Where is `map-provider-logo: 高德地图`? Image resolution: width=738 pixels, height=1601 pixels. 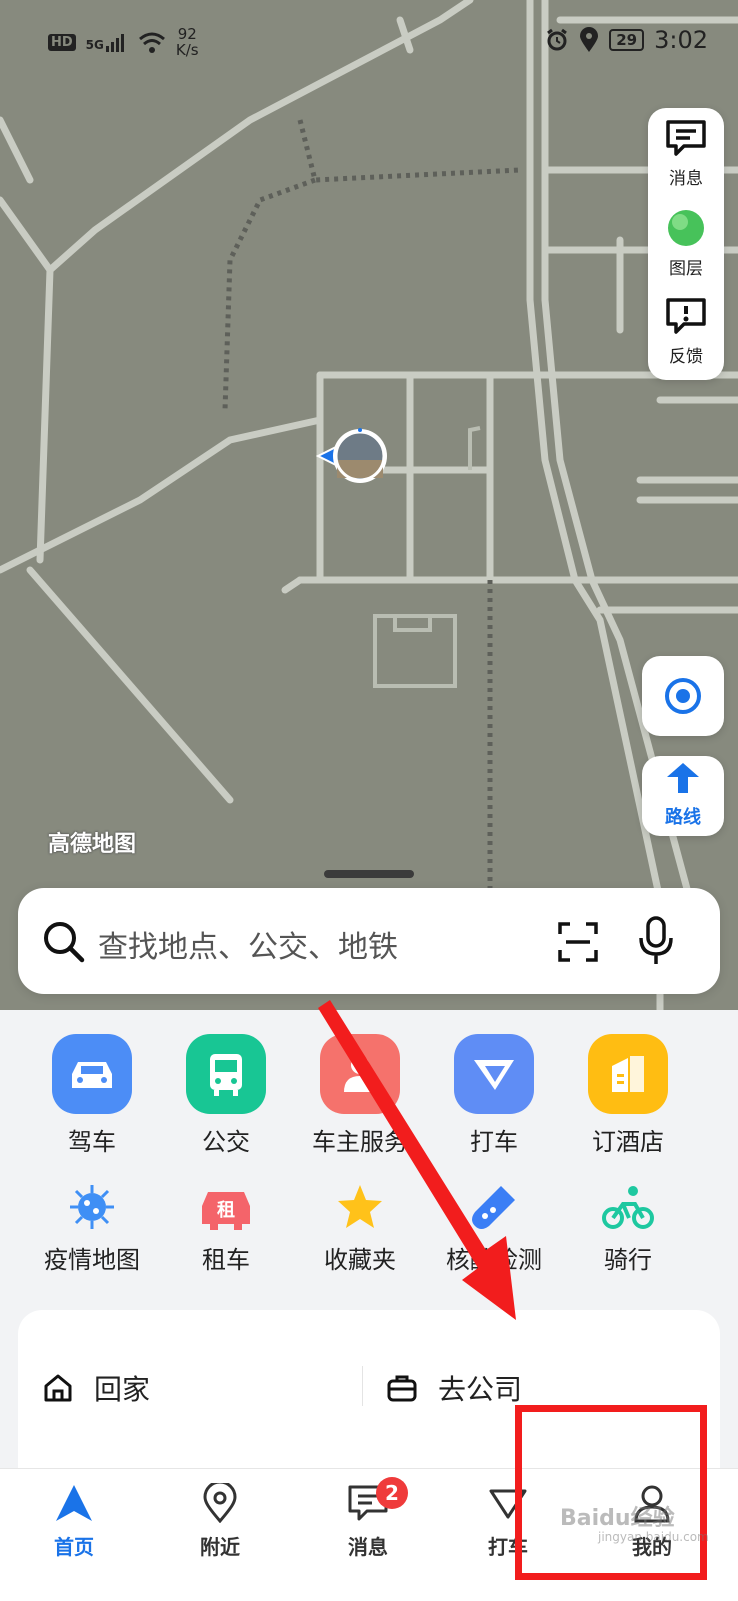 map-provider-logo: 高德地图 is located at coordinates (92, 844).